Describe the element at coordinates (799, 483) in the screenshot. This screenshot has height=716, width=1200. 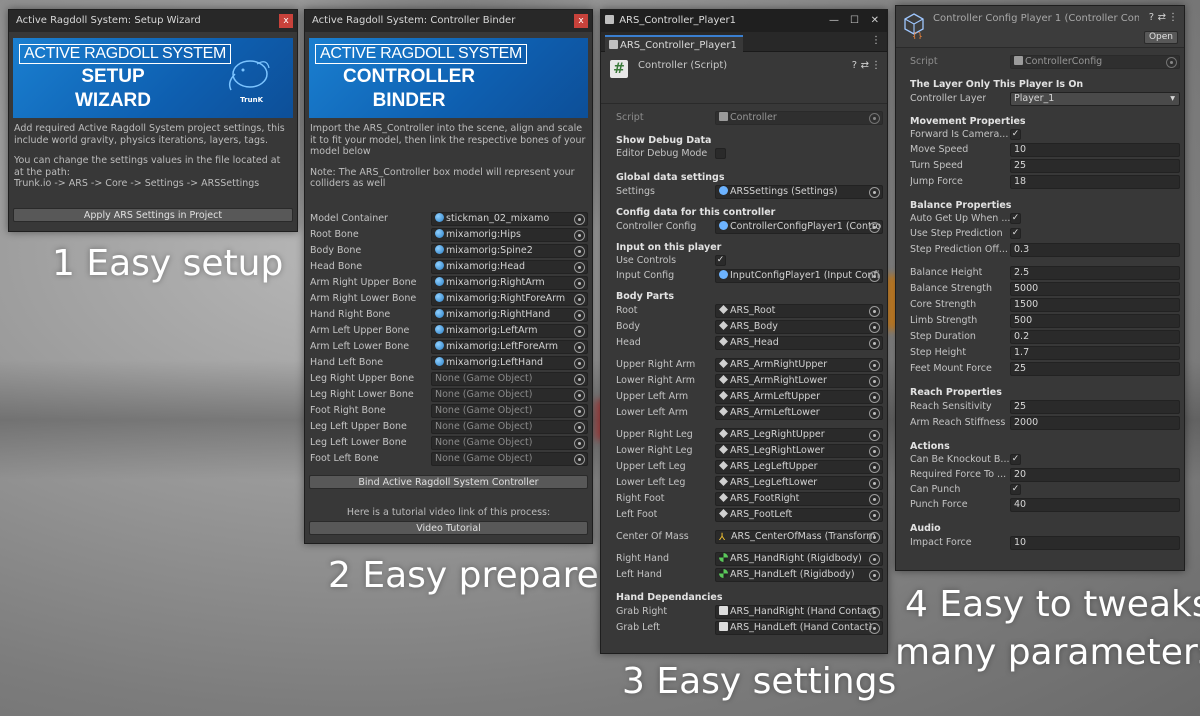
I see `body-part-field: ARS_LegLeftLower` at that location.